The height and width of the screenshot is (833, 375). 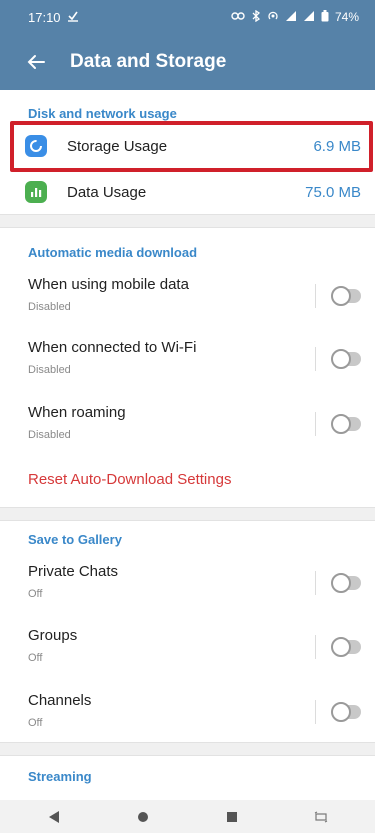 What do you see at coordinates (187, 192) in the screenshot?
I see `data-usage-row: Data Usage 75.0 MB` at bounding box center [187, 192].